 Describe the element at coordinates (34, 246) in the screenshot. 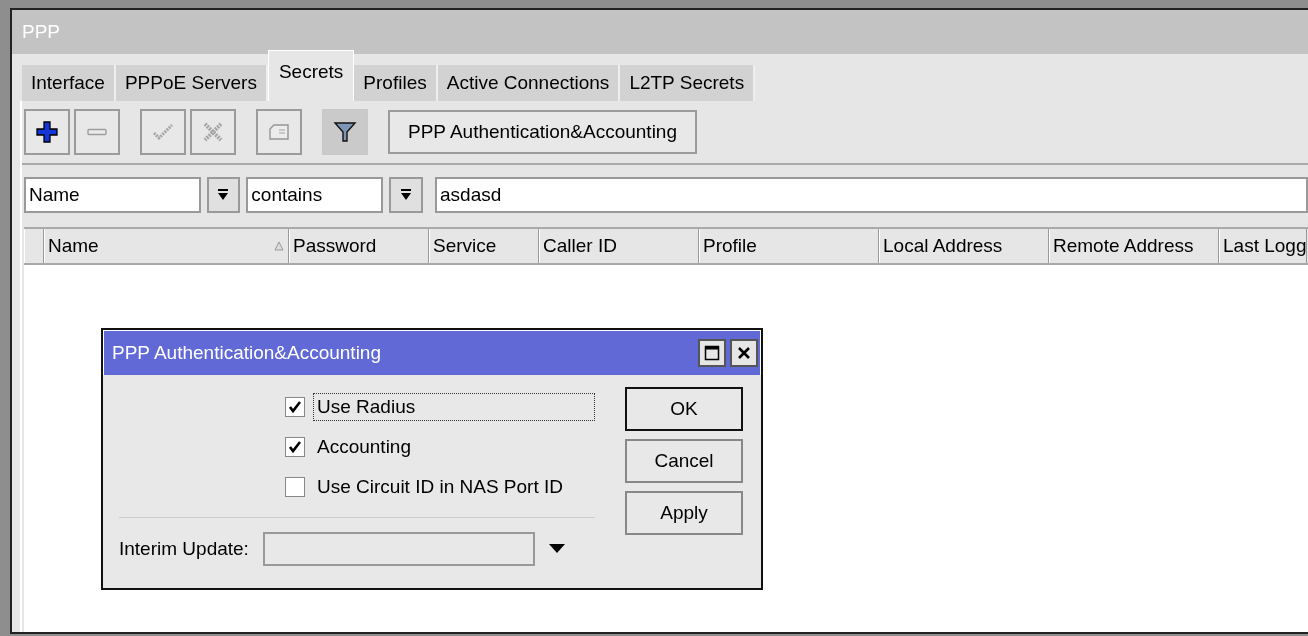

I see `column-header` at that location.